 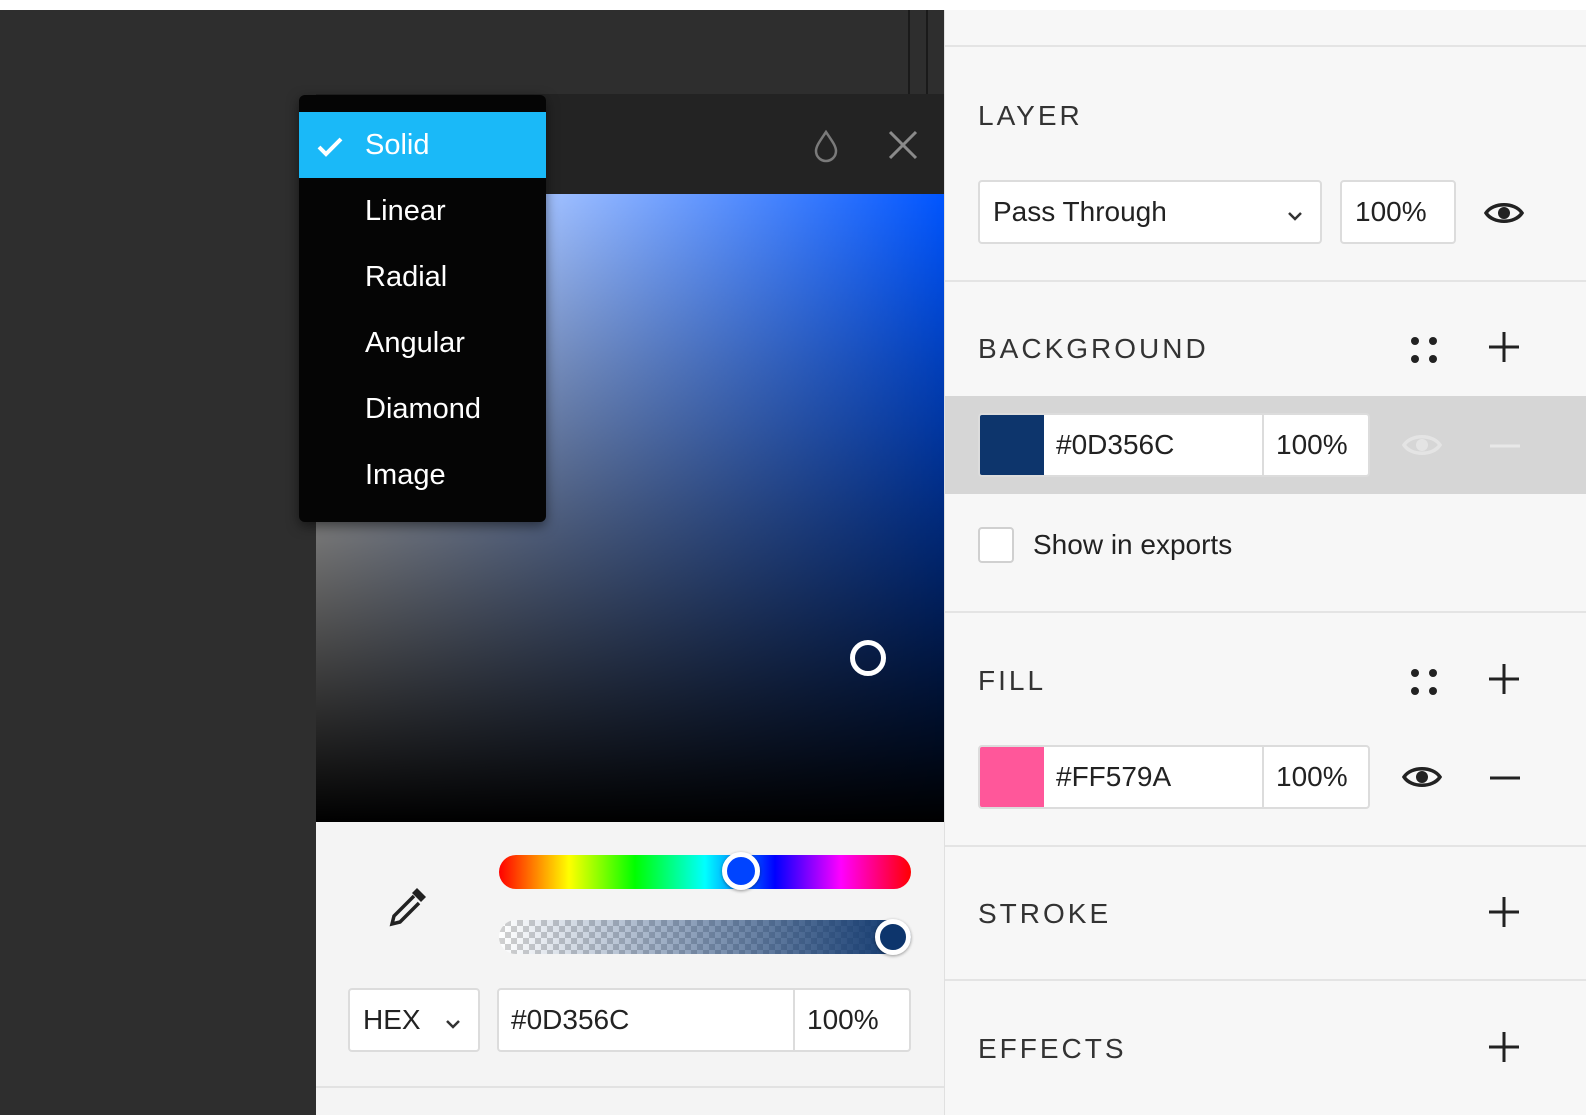 I want to click on menu-item-label: Solid, so click(x=397, y=144).